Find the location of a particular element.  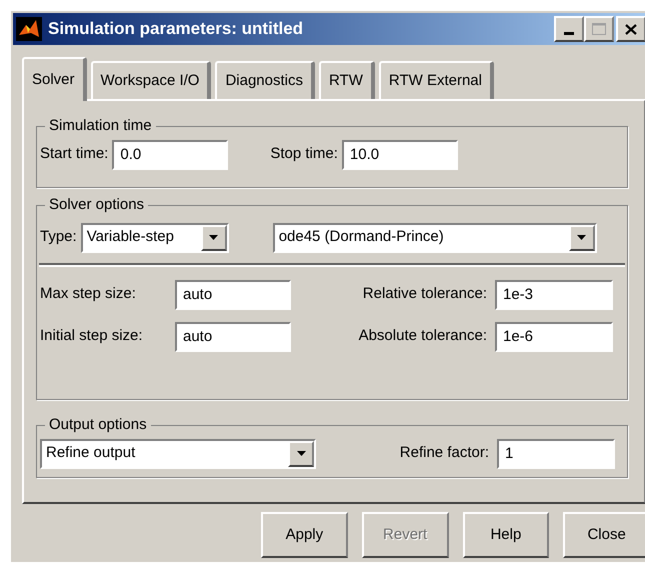

input-field: 0.0 is located at coordinates (170, 155).